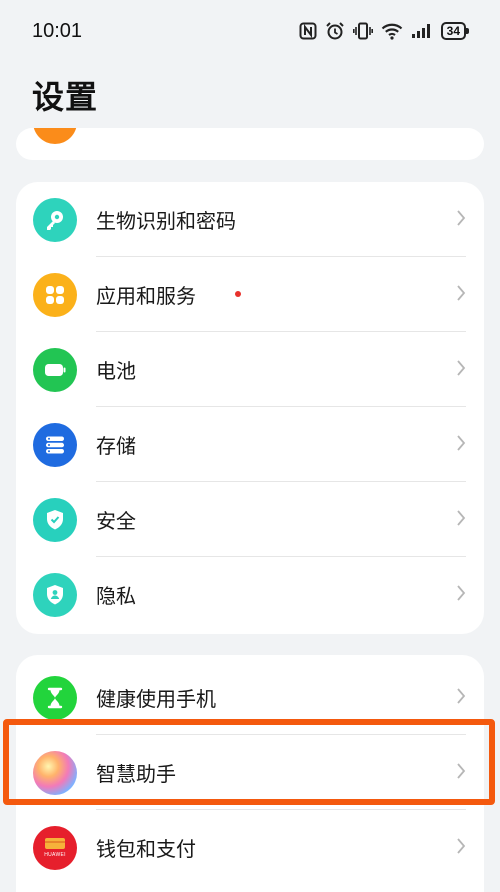 The height and width of the screenshot is (892, 500). What do you see at coordinates (250, 444) in the screenshot?
I see `settings-item-storage: 存储` at bounding box center [250, 444].